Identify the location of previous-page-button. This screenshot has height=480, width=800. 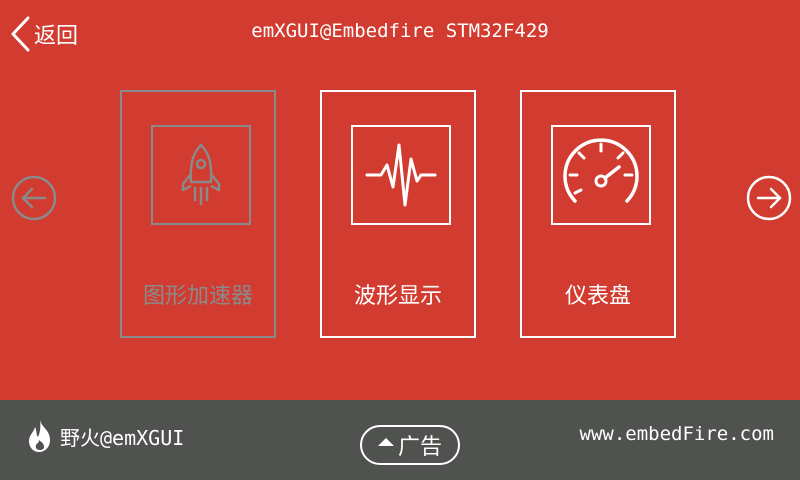
(34, 198).